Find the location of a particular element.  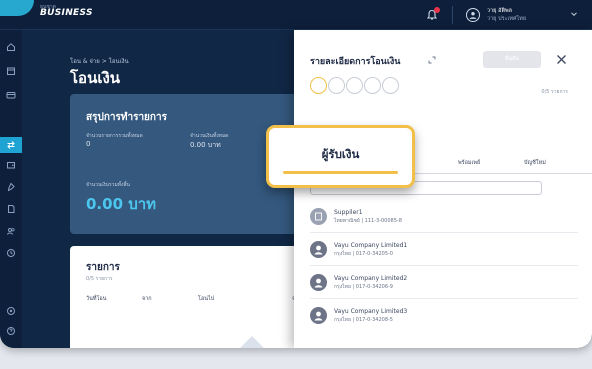

topbar-divider is located at coordinates (452, 15).